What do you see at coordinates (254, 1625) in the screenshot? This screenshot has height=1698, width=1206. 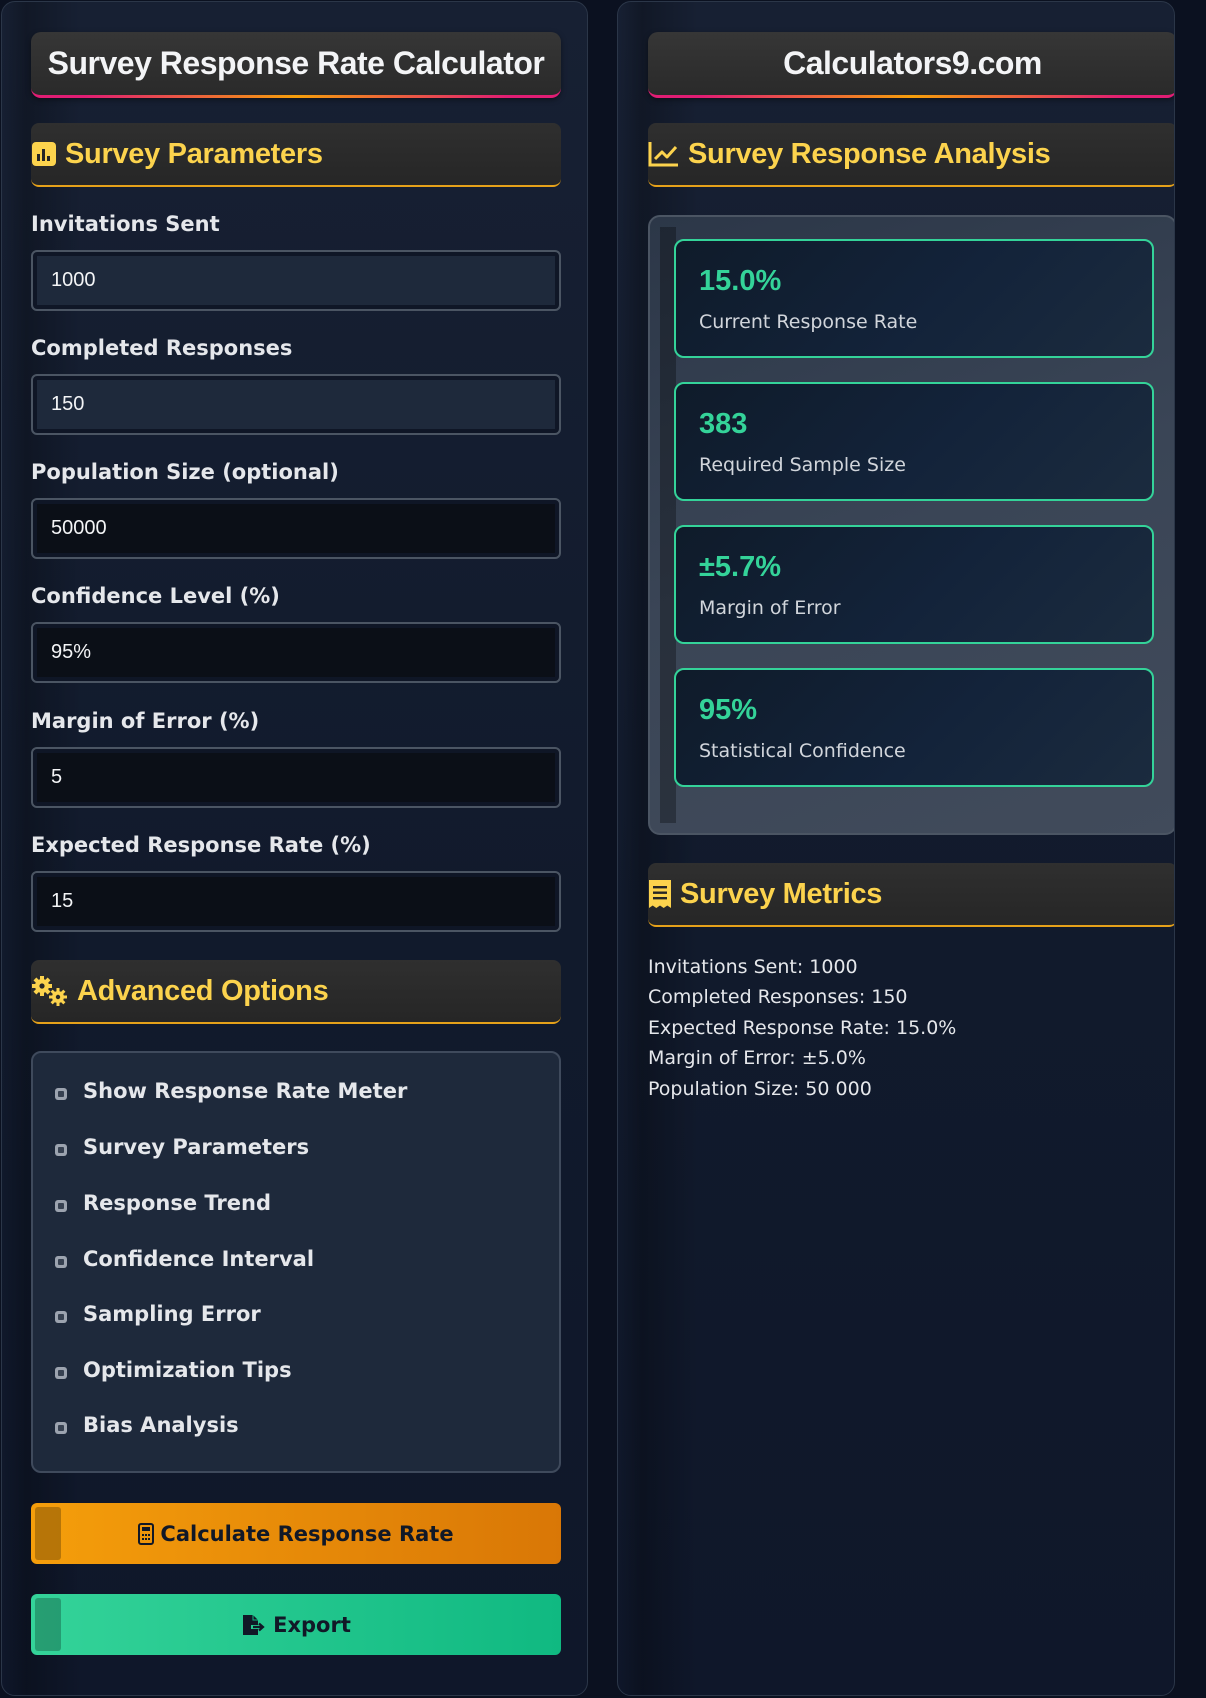 I see `file-export-icon` at bounding box center [254, 1625].